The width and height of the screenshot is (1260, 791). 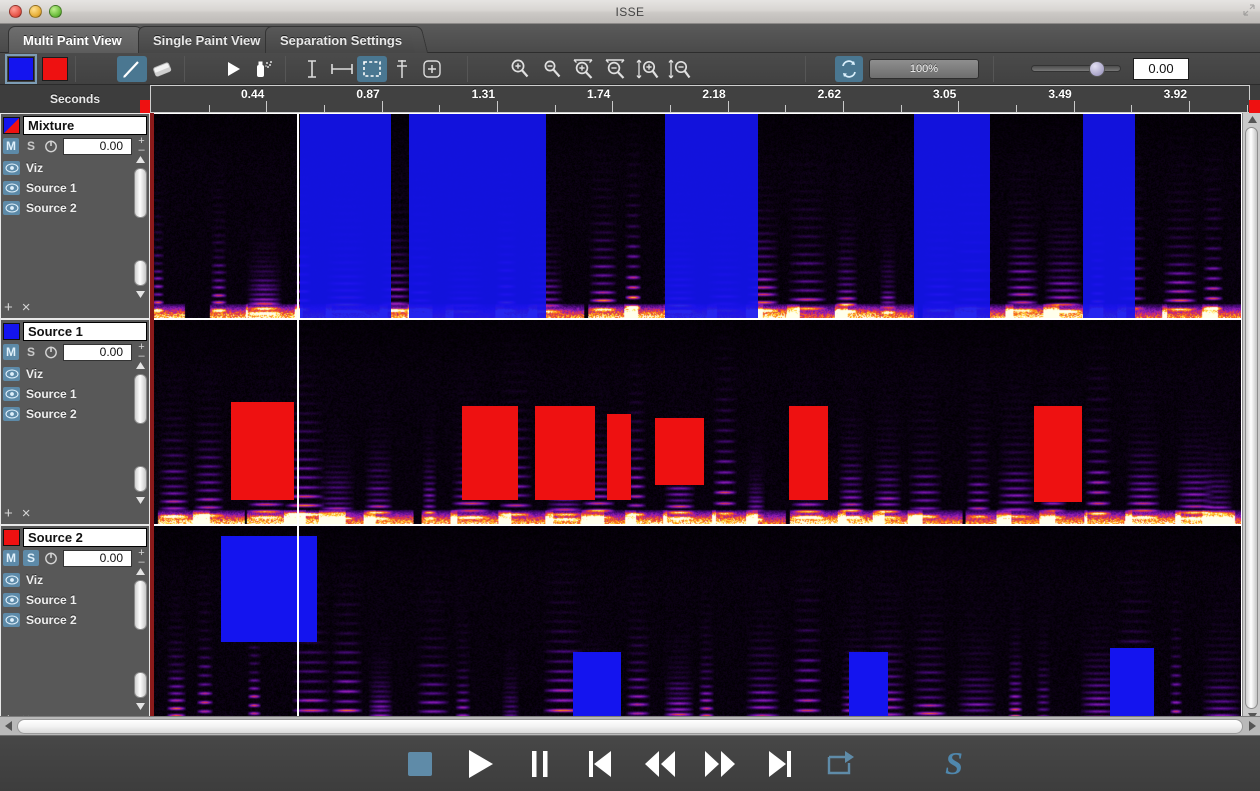 I want to click on selection-end-marker, so click(x=1254, y=106).